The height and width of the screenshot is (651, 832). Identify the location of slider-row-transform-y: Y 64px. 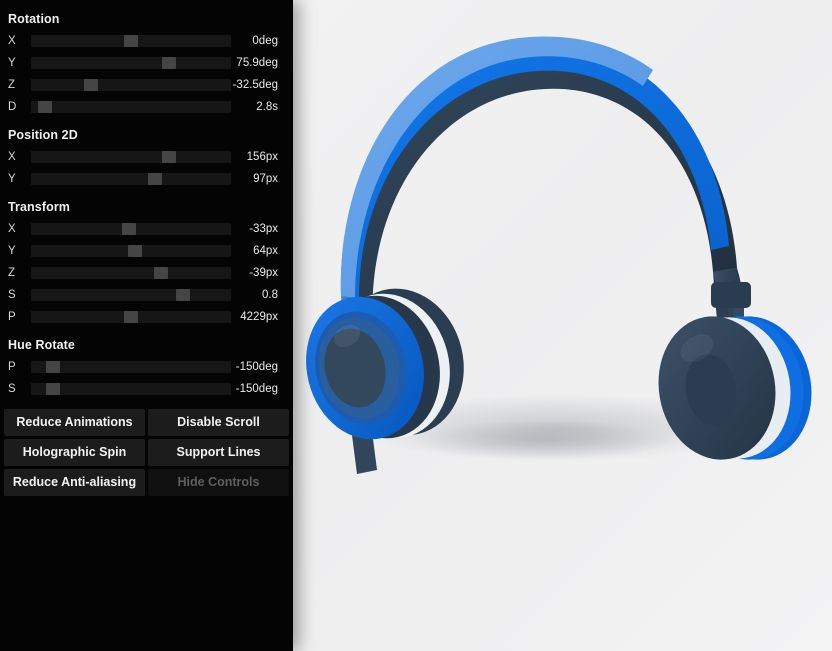
(146, 251).